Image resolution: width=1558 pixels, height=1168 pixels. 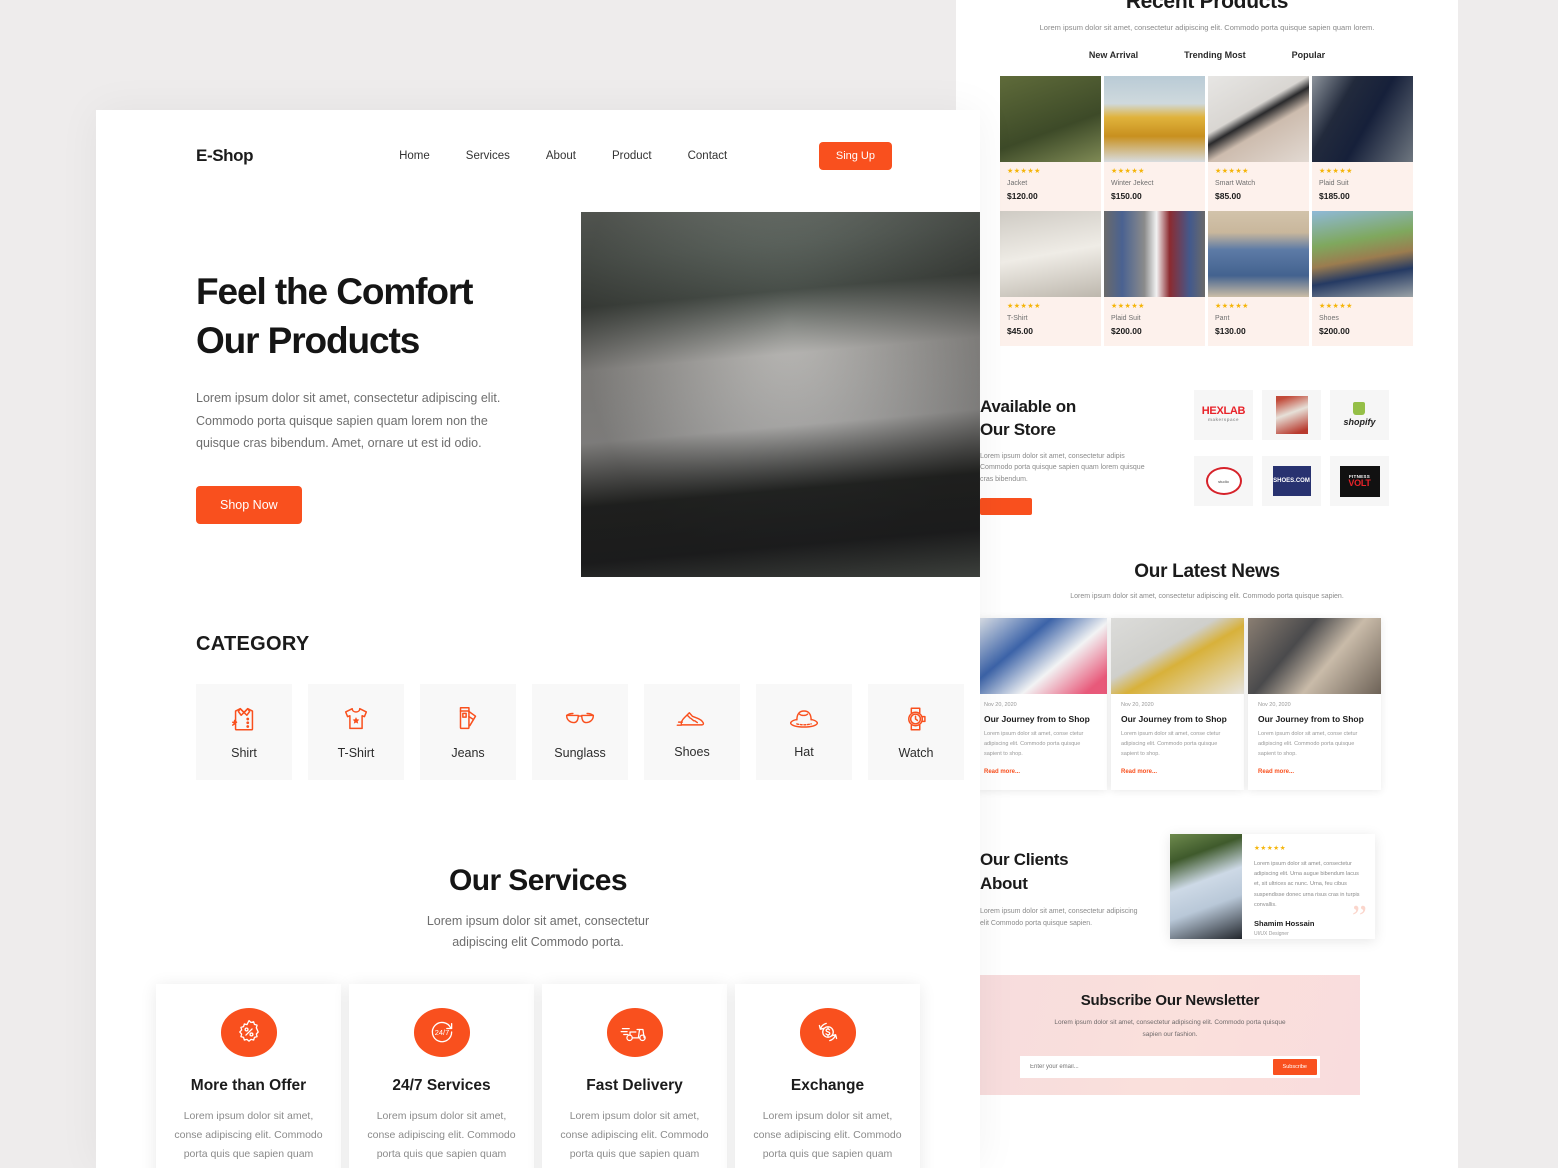 I want to click on category-item-jeans: Jeans, so click(x=468, y=732).